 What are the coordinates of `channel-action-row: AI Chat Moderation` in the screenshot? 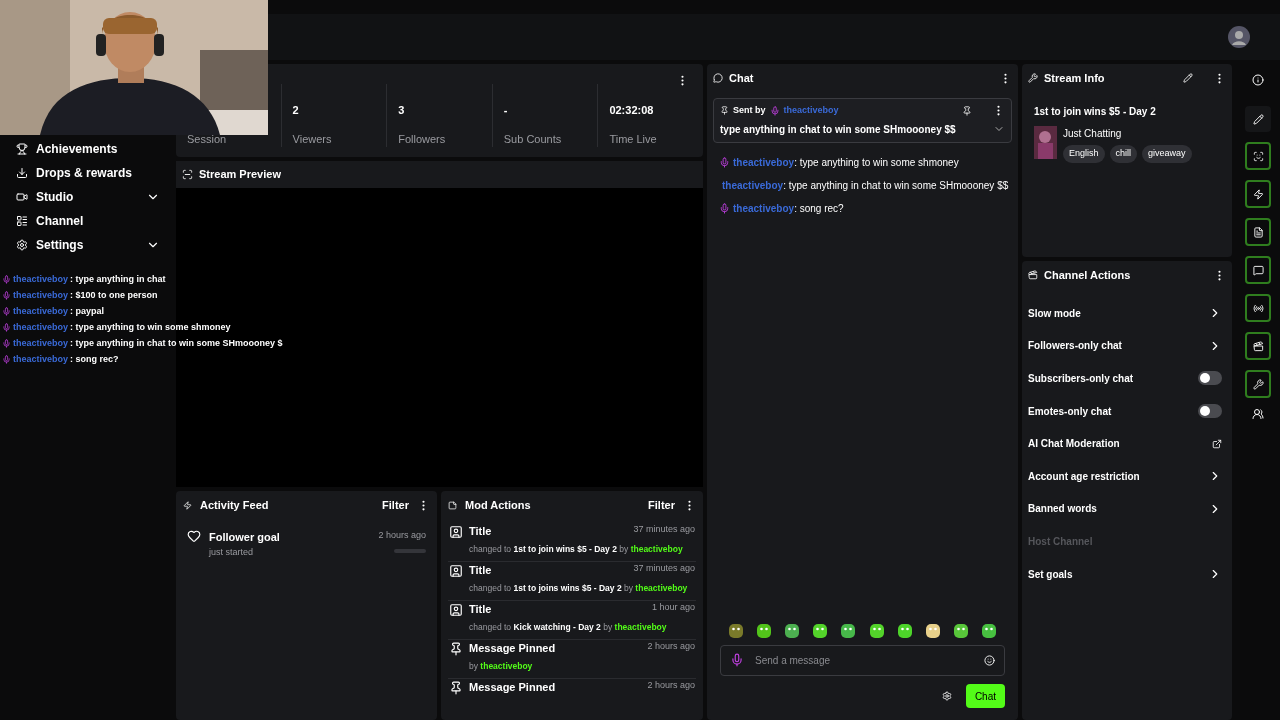 It's located at (1127, 443).